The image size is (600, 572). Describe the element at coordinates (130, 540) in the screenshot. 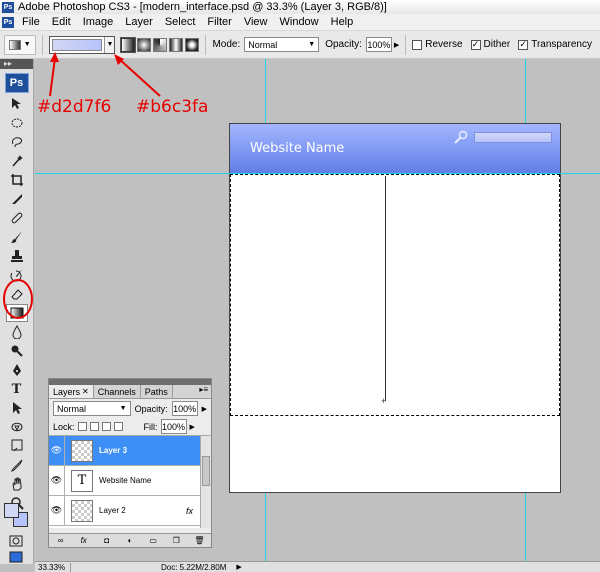

I see `adjustment-layer-icon: ◐` at that location.